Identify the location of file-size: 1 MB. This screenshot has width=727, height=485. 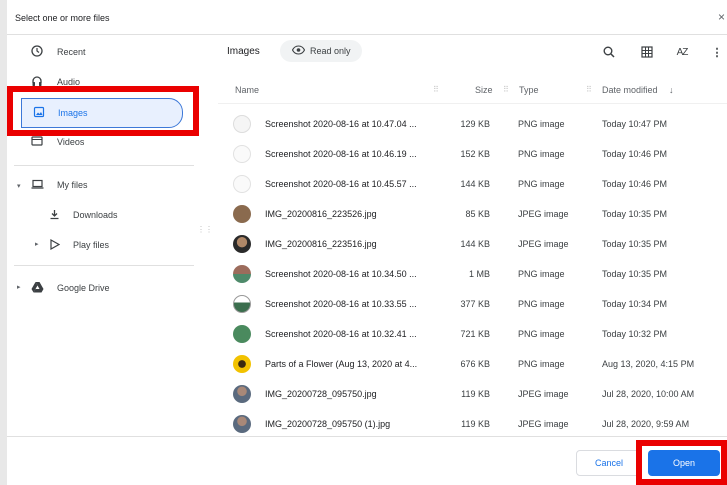
(479, 274).